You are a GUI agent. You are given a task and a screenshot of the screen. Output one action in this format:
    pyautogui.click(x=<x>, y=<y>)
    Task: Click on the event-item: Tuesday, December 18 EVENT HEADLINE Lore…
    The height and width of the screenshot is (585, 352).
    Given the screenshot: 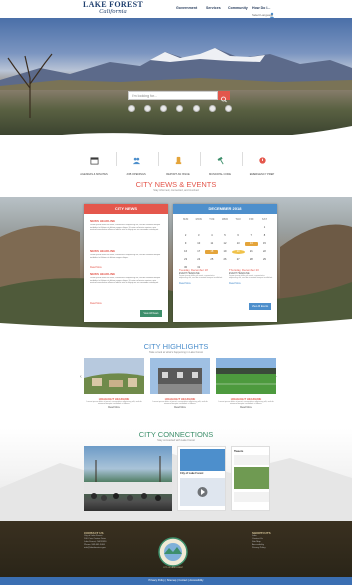 What is the action you would take?
    pyautogui.click(x=201, y=276)
    